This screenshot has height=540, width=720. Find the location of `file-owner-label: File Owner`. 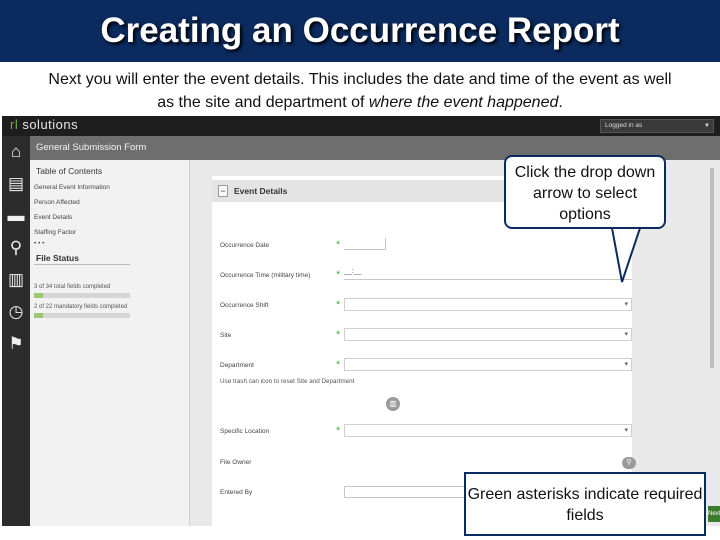

file-owner-label: File Owner is located at coordinates (236, 462).